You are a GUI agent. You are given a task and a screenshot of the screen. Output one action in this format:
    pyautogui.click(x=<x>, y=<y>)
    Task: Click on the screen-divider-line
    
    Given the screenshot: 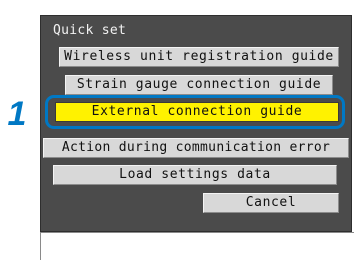 What is the action you would take?
    pyautogui.click(x=197, y=232)
    